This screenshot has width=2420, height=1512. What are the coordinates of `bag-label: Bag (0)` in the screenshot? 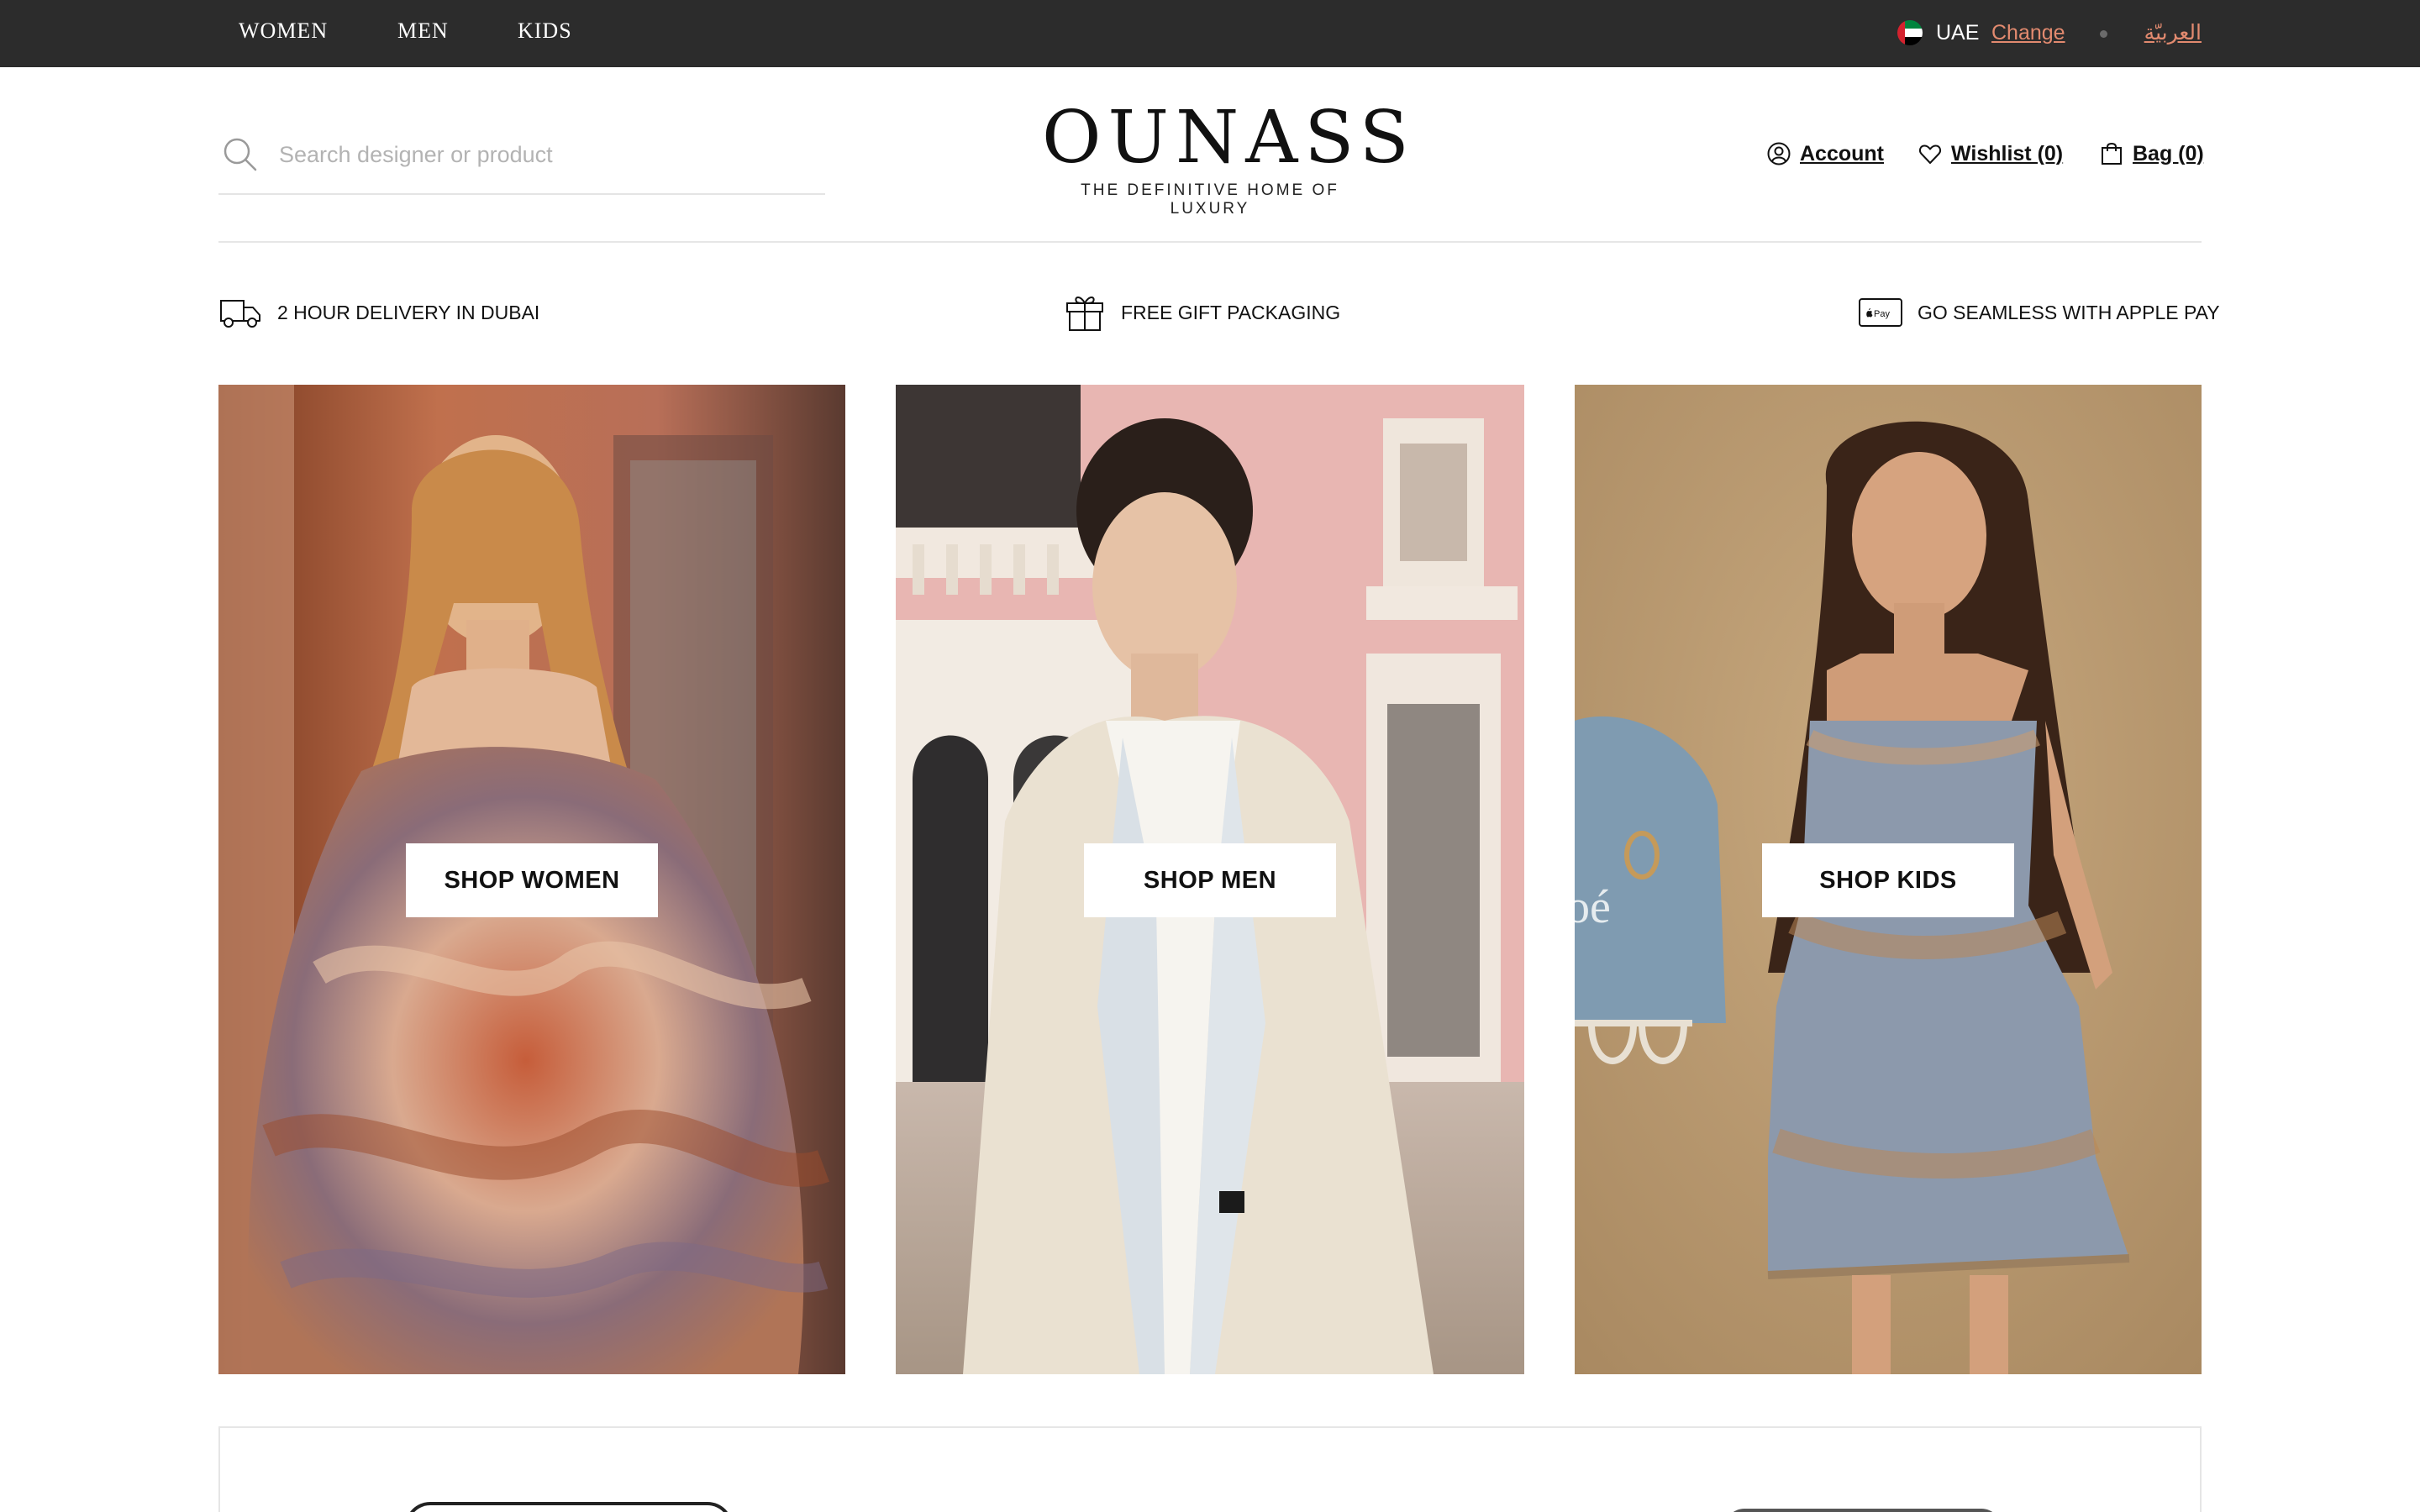 It's located at (2168, 153).